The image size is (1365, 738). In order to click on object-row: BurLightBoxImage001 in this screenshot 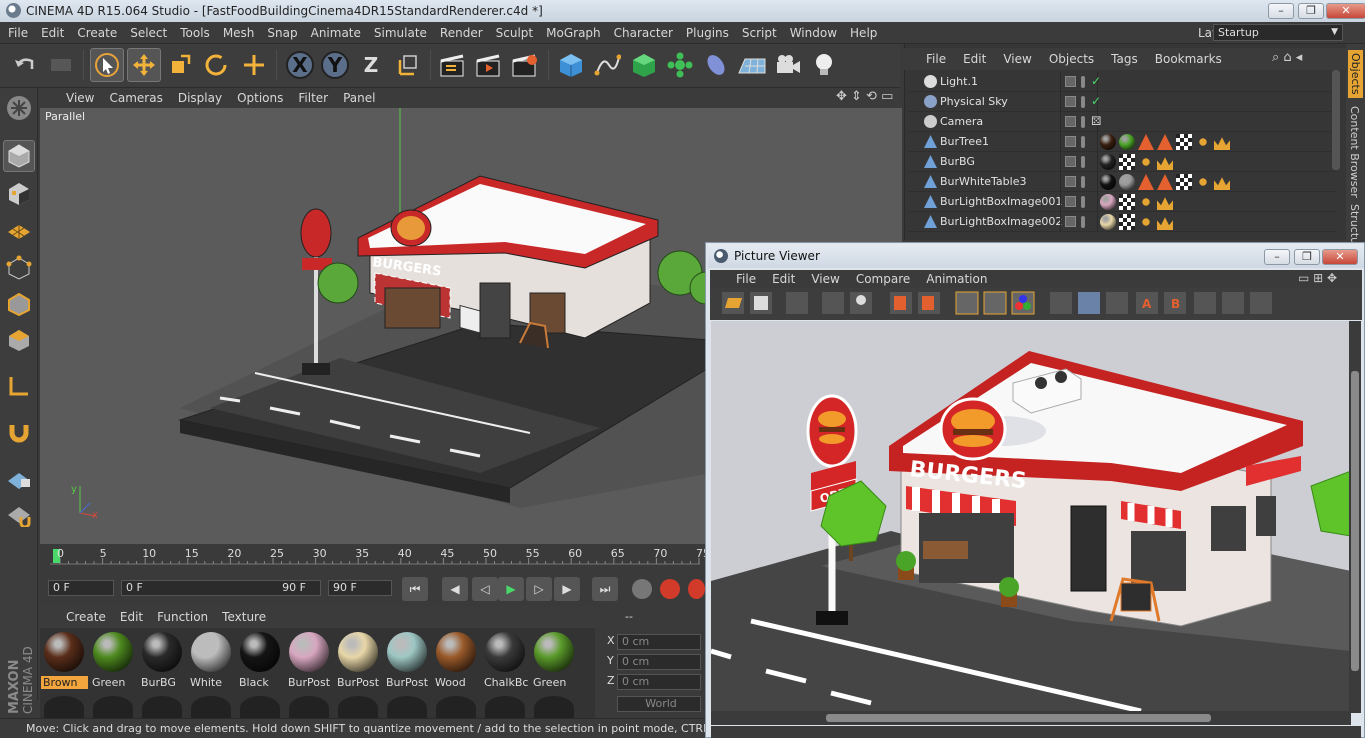, I will do `click(1122, 202)`.